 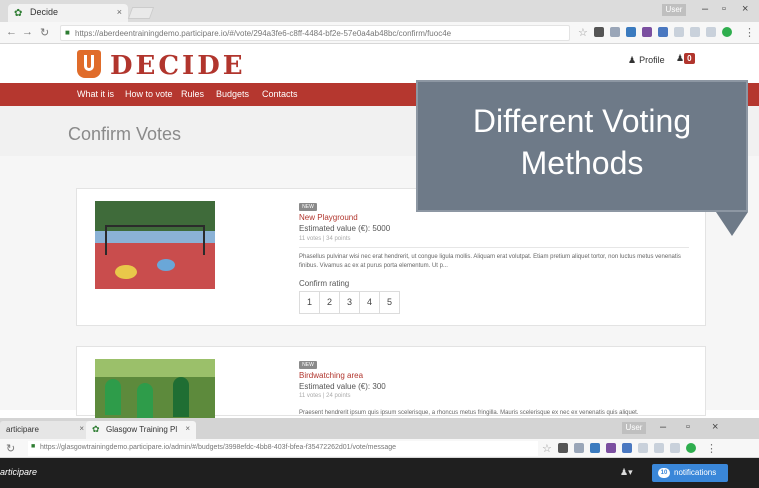 What do you see at coordinates (369, 302) in the screenshot?
I see `rating-option-4: 4` at bounding box center [369, 302].